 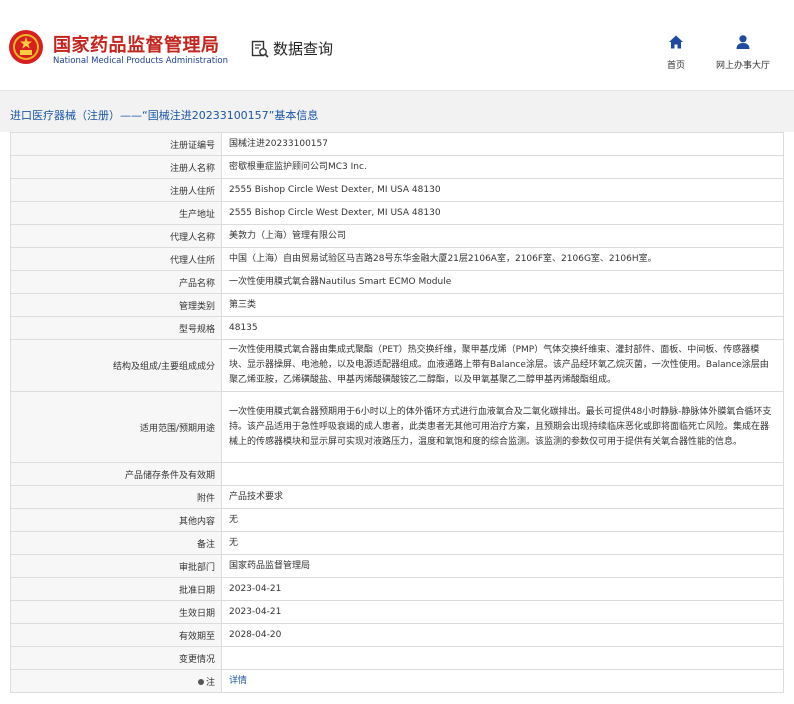 What do you see at coordinates (116, 427) in the screenshot?
I see `row-label: 适用范围/预期用途` at bounding box center [116, 427].